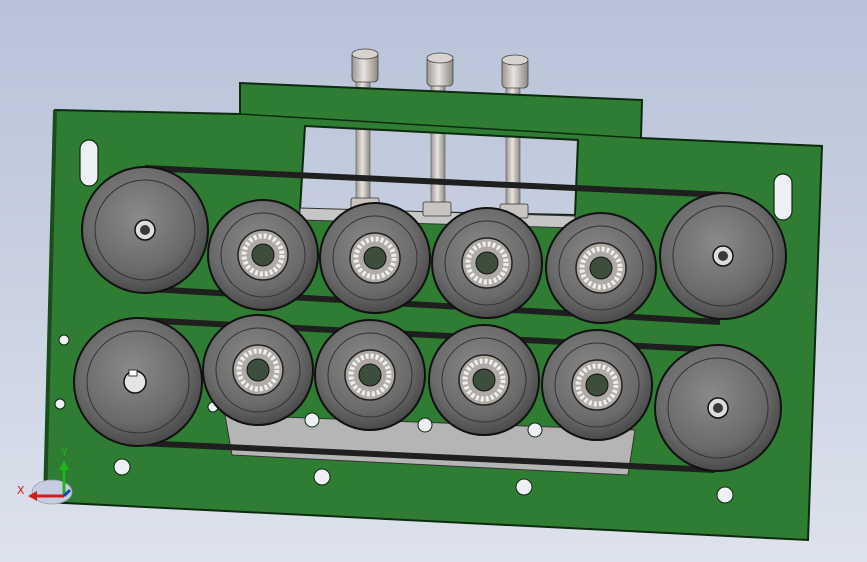 This screenshot has height=562, width=867. Describe the element at coordinates (21, 490) in the screenshot. I see `triad-x-label: X` at that location.